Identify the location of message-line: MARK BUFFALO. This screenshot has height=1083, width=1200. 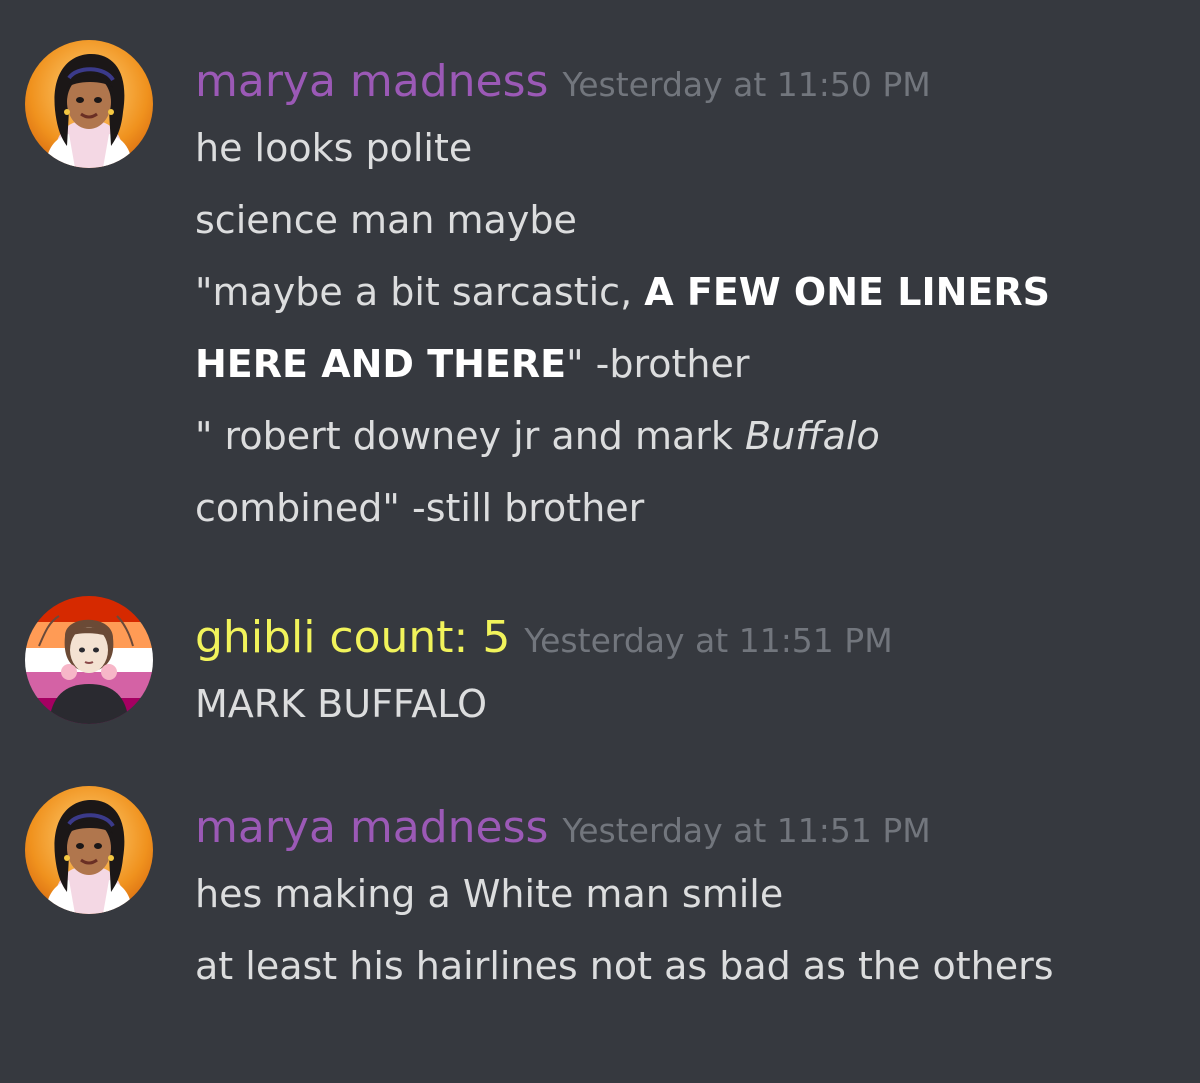
(341, 704).